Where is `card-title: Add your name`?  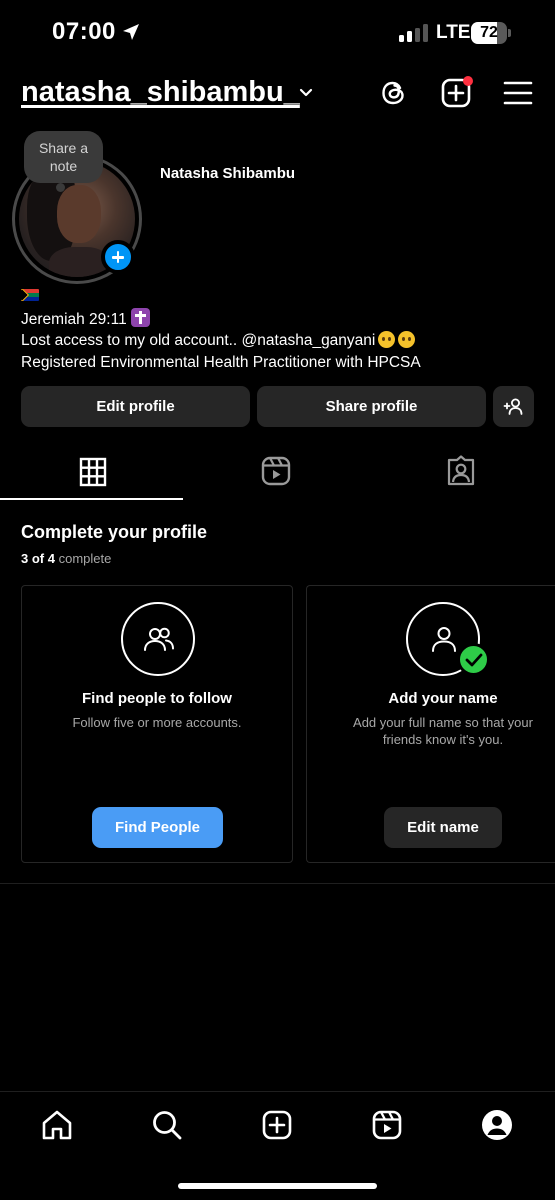
card-title: Add your name is located at coordinates (443, 698).